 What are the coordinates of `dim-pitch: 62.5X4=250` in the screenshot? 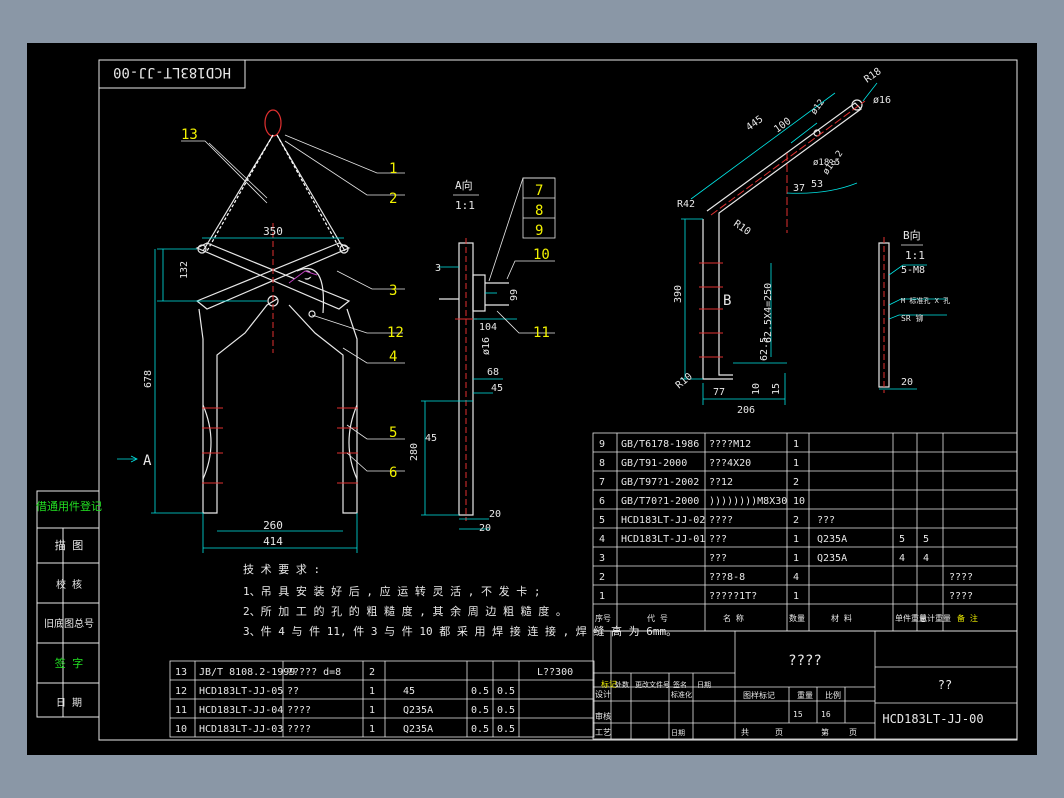 It's located at (768, 313).